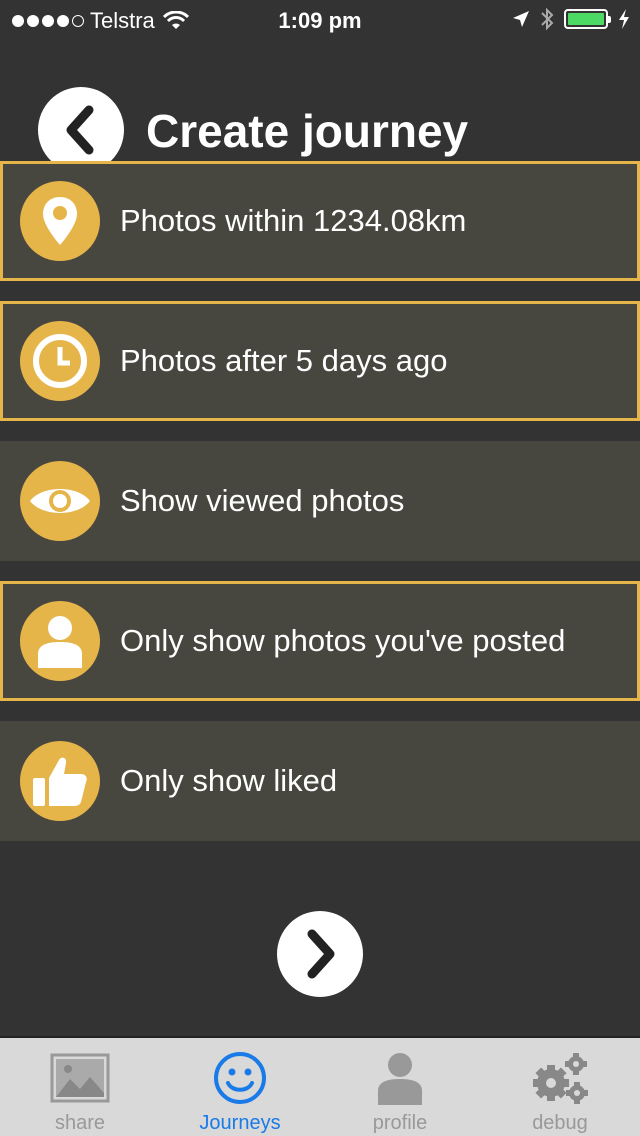 This screenshot has width=640, height=1136. Describe the element at coordinates (587, 19) in the screenshot. I see `battery-icon` at that location.